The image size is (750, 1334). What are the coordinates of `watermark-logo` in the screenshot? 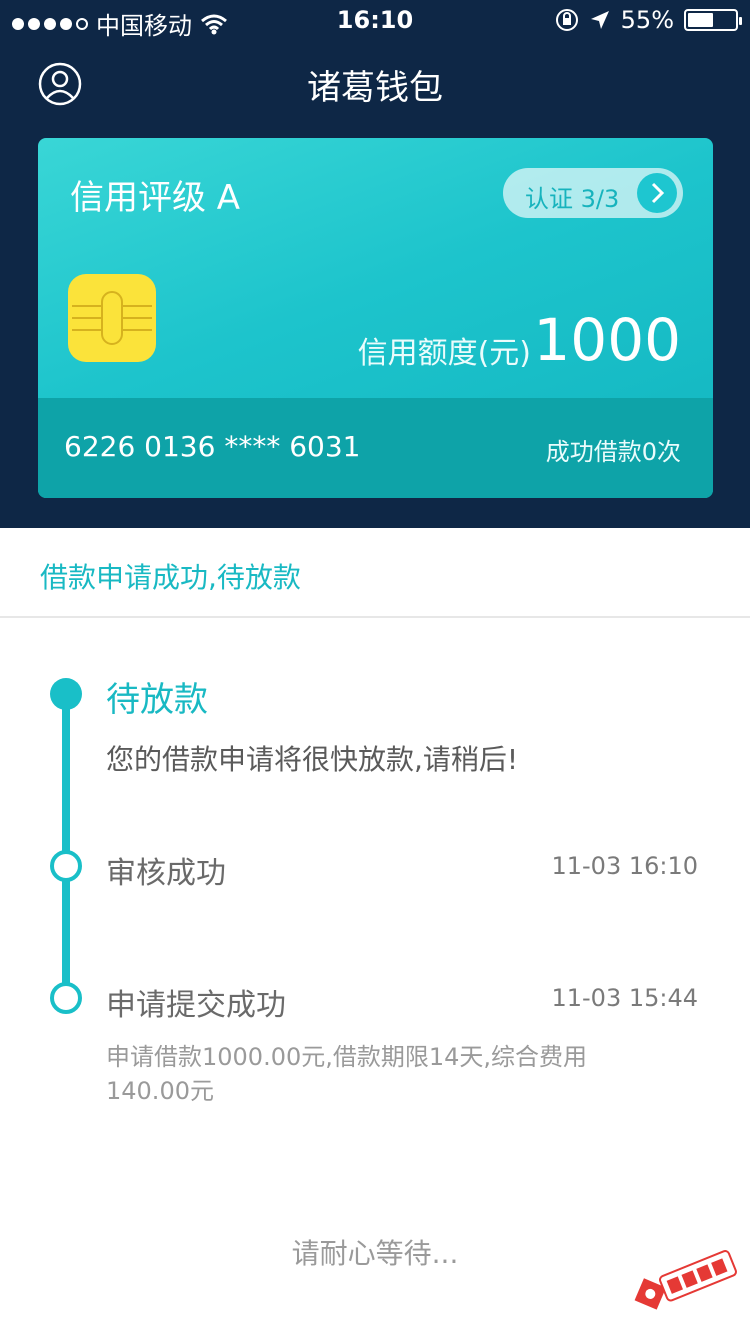 It's located at (685, 1280).